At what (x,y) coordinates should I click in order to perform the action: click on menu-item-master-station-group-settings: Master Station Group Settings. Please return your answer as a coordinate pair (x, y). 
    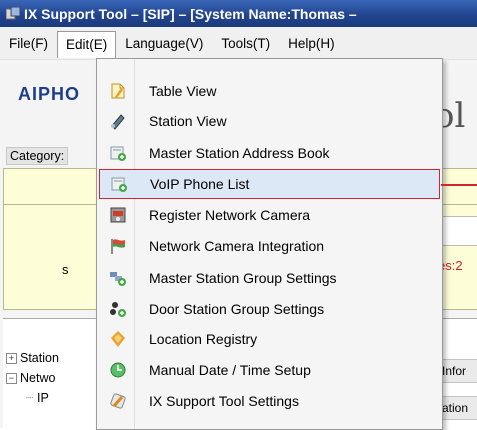
    Looking at the image, I should click on (269, 278).